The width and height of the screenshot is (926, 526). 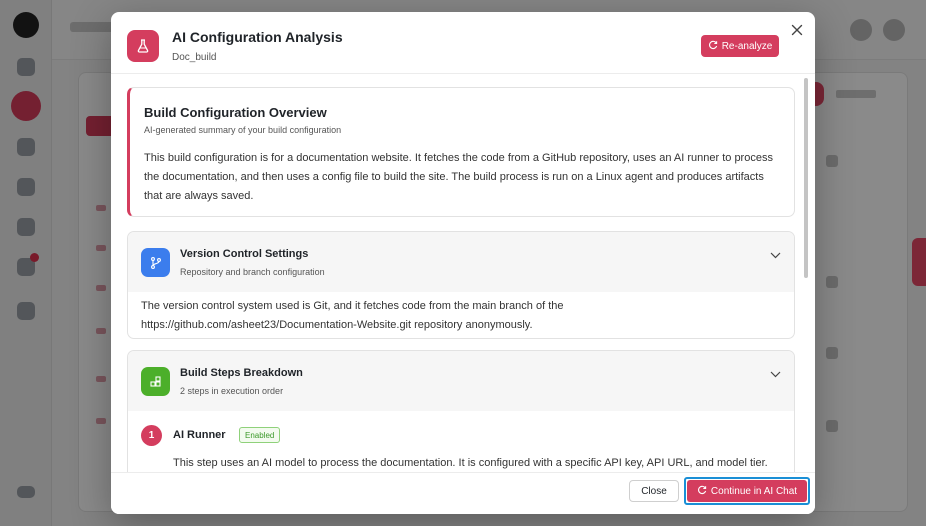 I want to click on refresh-icon, so click(x=713, y=46).